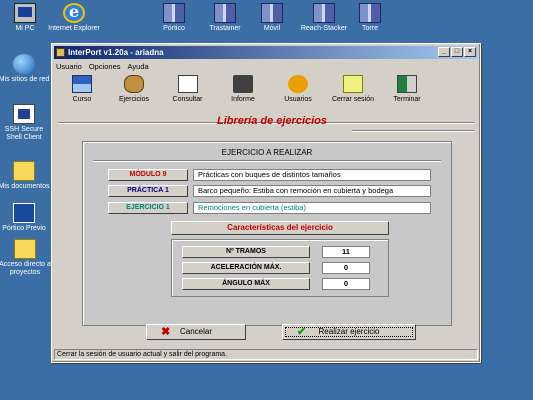 Image resolution: width=533 pixels, height=400 pixels. What do you see at coordinates (312, 208) in the screenshot?
I see `ejercicio-value: Remociones en cubierta (estiba)` at bounding box center [312, 208].